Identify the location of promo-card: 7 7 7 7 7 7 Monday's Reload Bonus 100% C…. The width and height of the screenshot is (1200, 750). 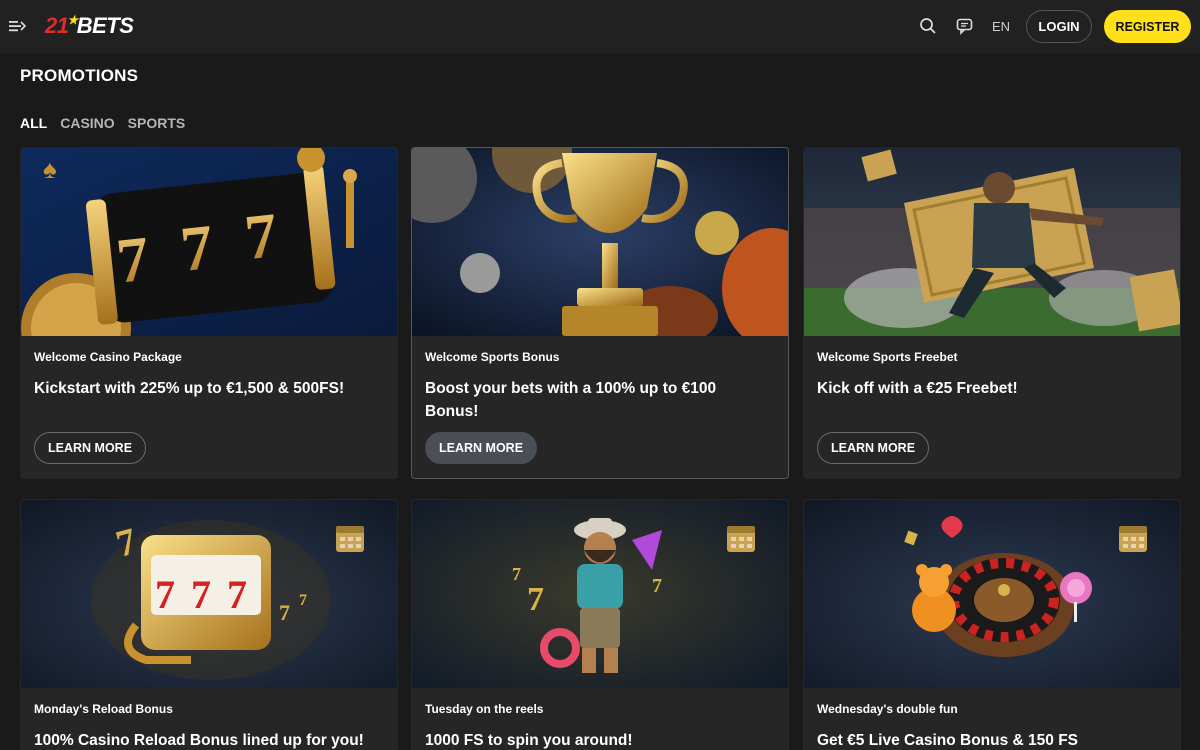
(209, 624).